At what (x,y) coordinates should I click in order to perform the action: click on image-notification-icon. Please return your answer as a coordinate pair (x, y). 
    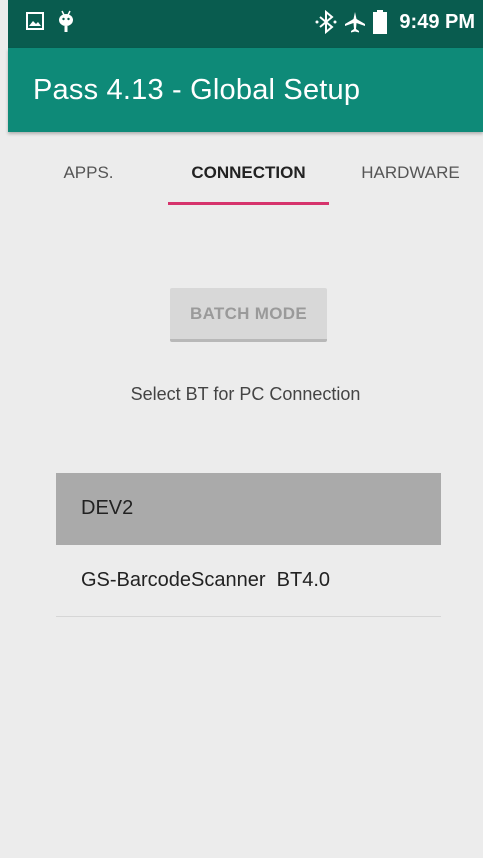
    Looking at the image, I should click on (35, 21).